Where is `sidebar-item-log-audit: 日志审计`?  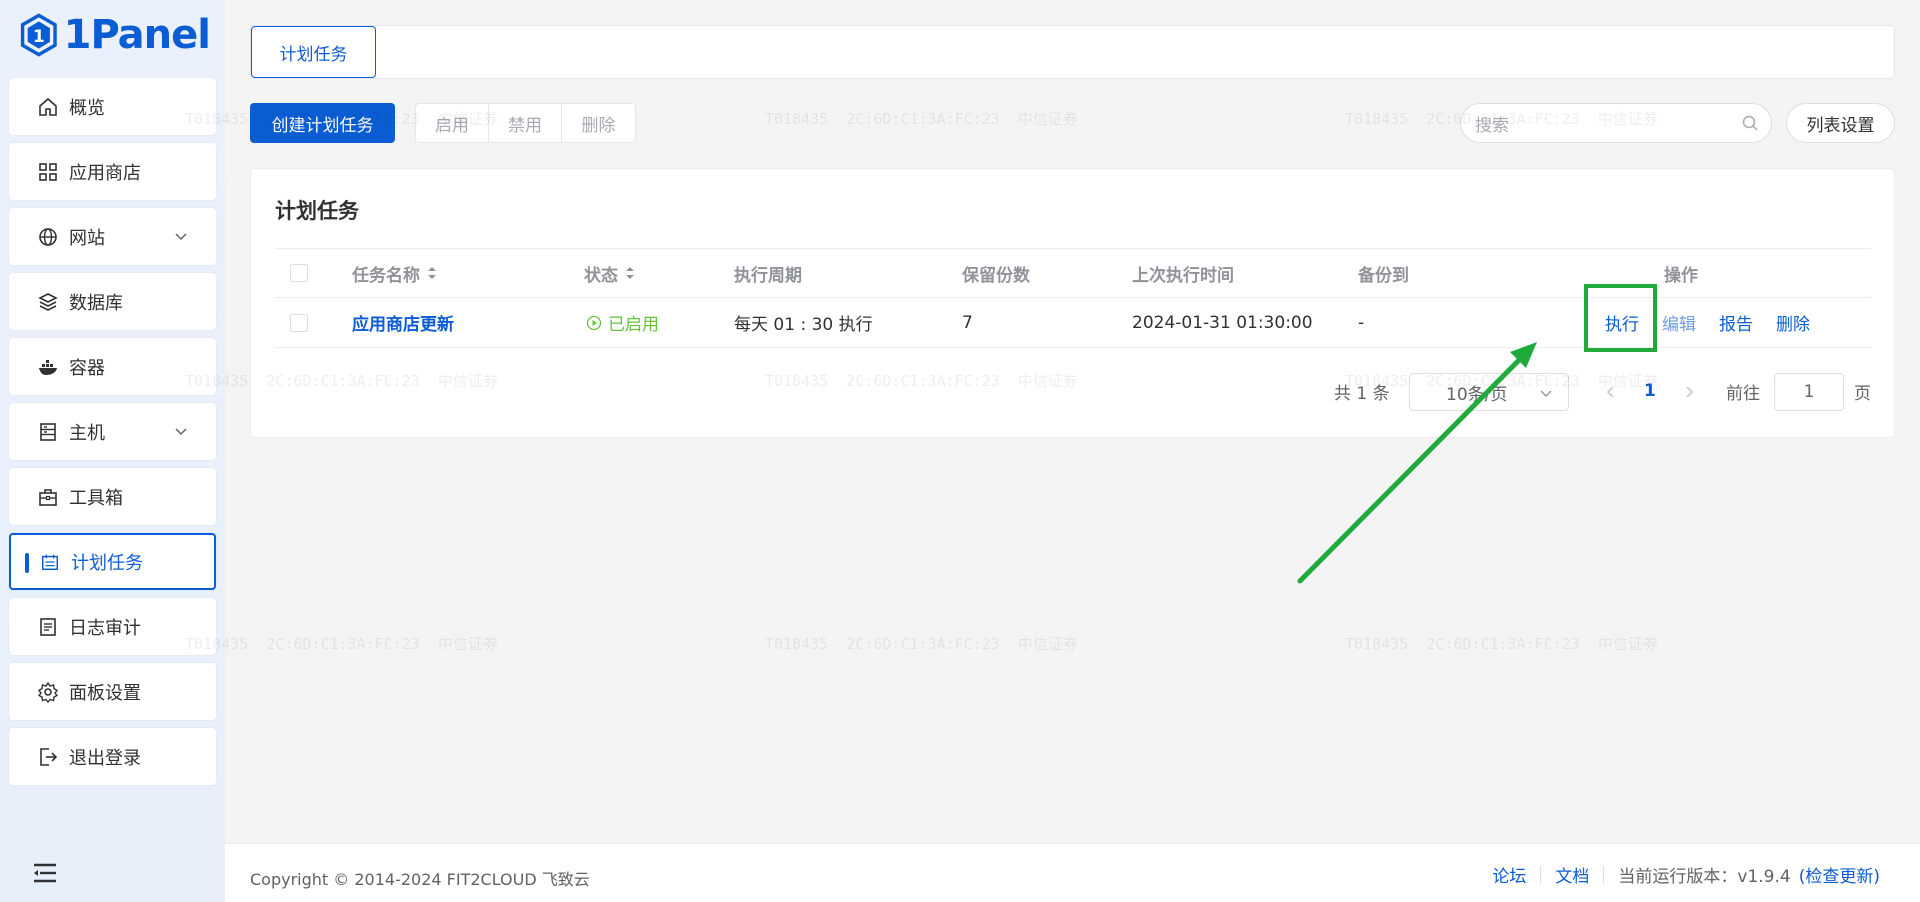 sidebar-item-log-audit: 日志审计 is located at coordinates (112, 626).